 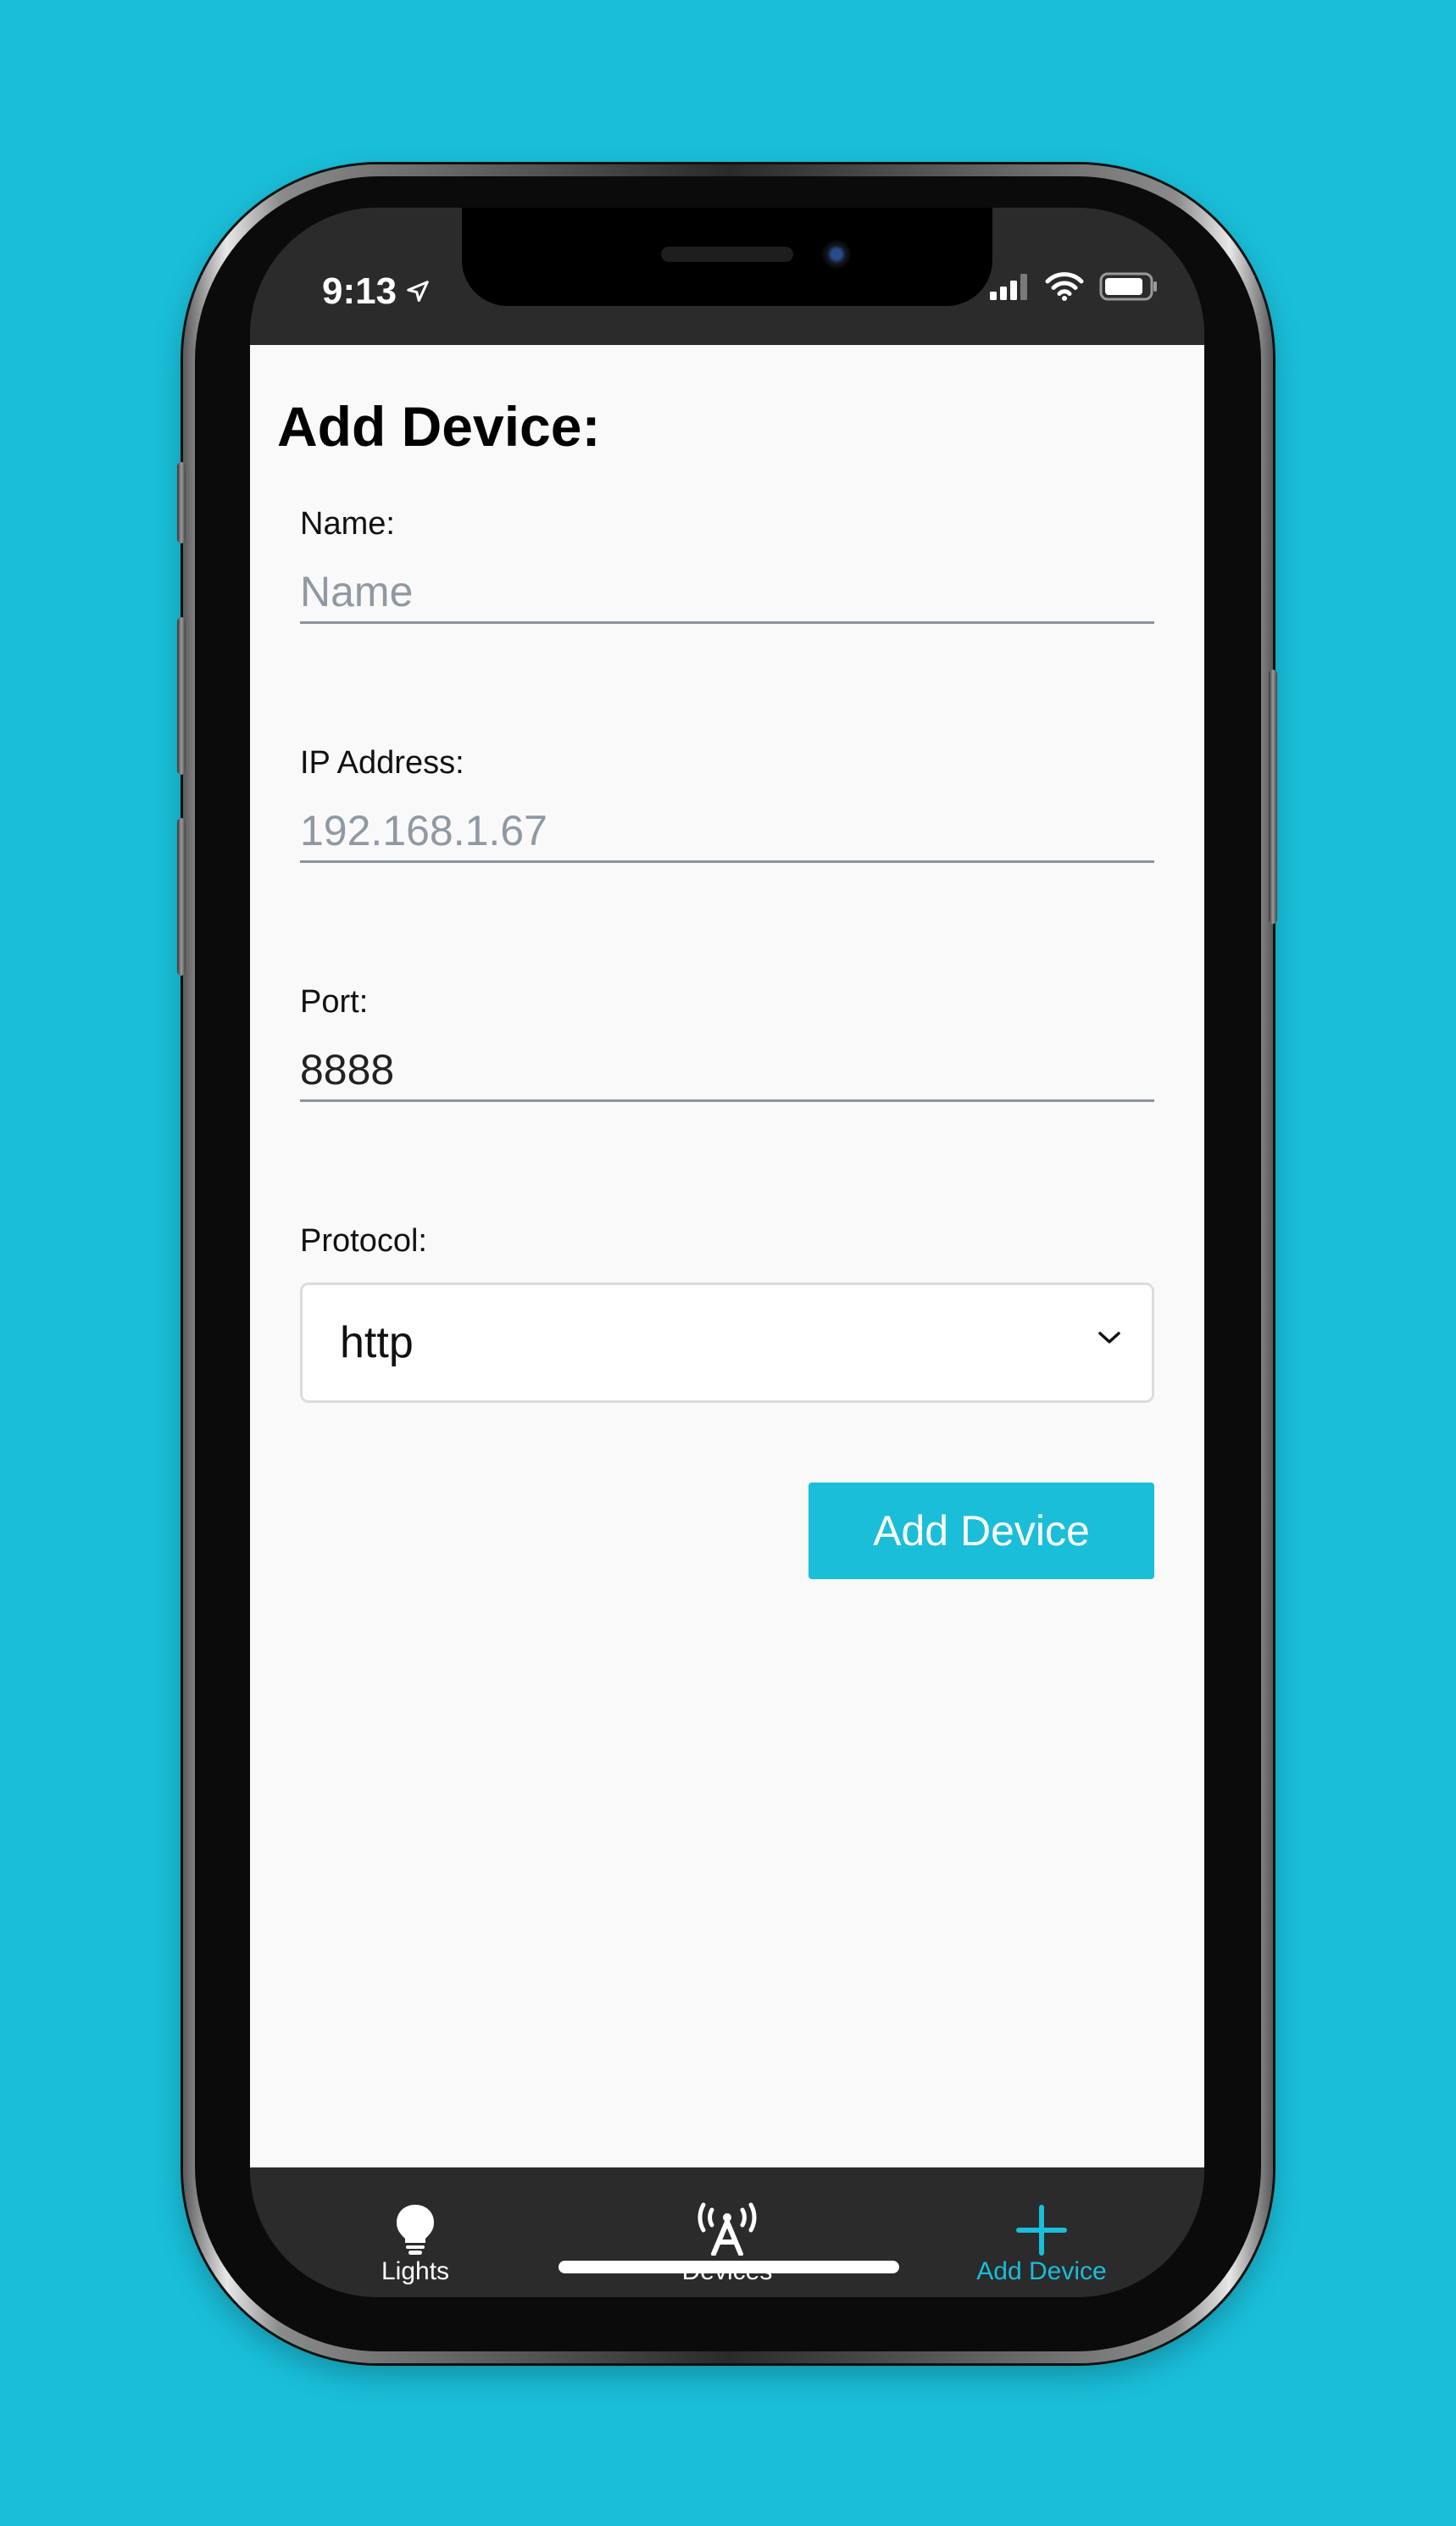 What do you see at coordinates (727, 592) in the screenshot?
I see `name-input` at bounding box center [727, 592].